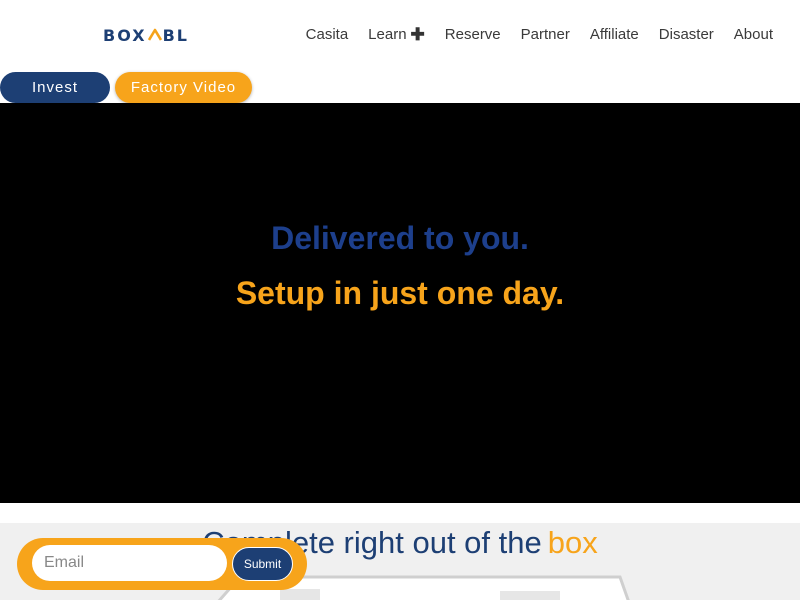 The height and width of the screenshot is (600, 800). I want to click on section-heading-accent: box, so click(572, 542).